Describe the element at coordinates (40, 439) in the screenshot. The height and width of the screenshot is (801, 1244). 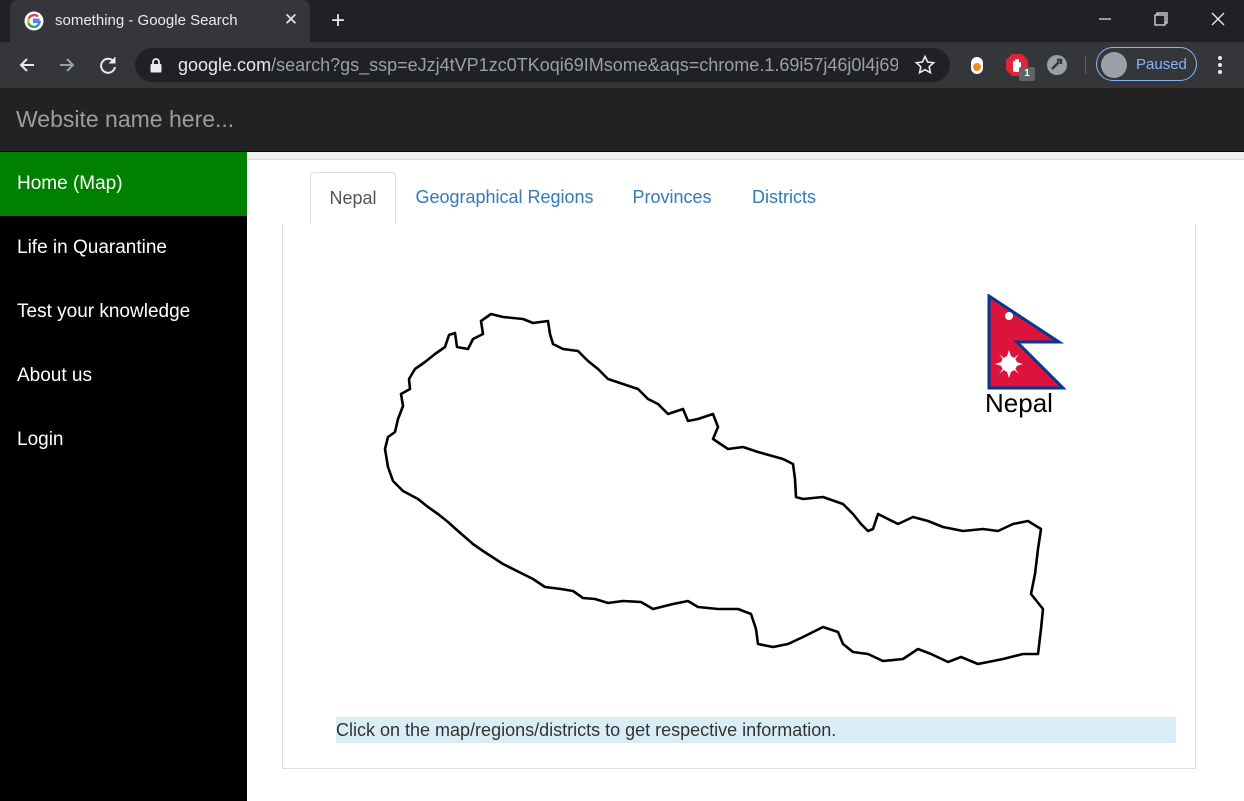
I see `sidebar-item-label: Login` at that location.